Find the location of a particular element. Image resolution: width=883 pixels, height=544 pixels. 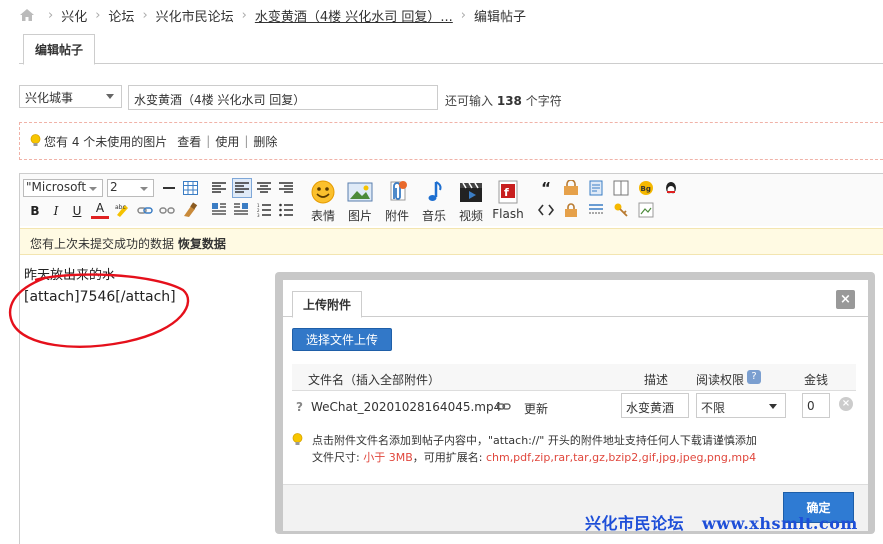

permission-select: 不限 is located at coordinates (741, 405).